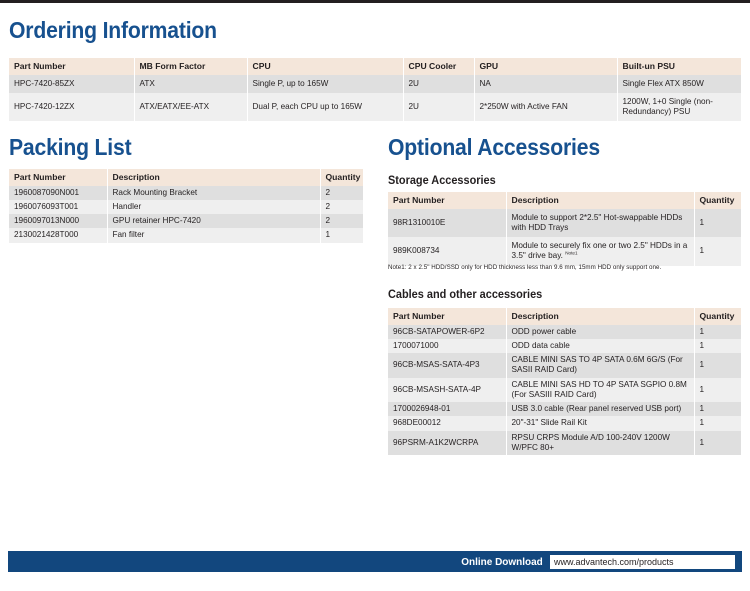 The image size is (750, 591). What do you see at coordinates (447, 409) in the screenshot?
I see `cell-part-number: 1700026948-01` at bounding box center [447, 409].